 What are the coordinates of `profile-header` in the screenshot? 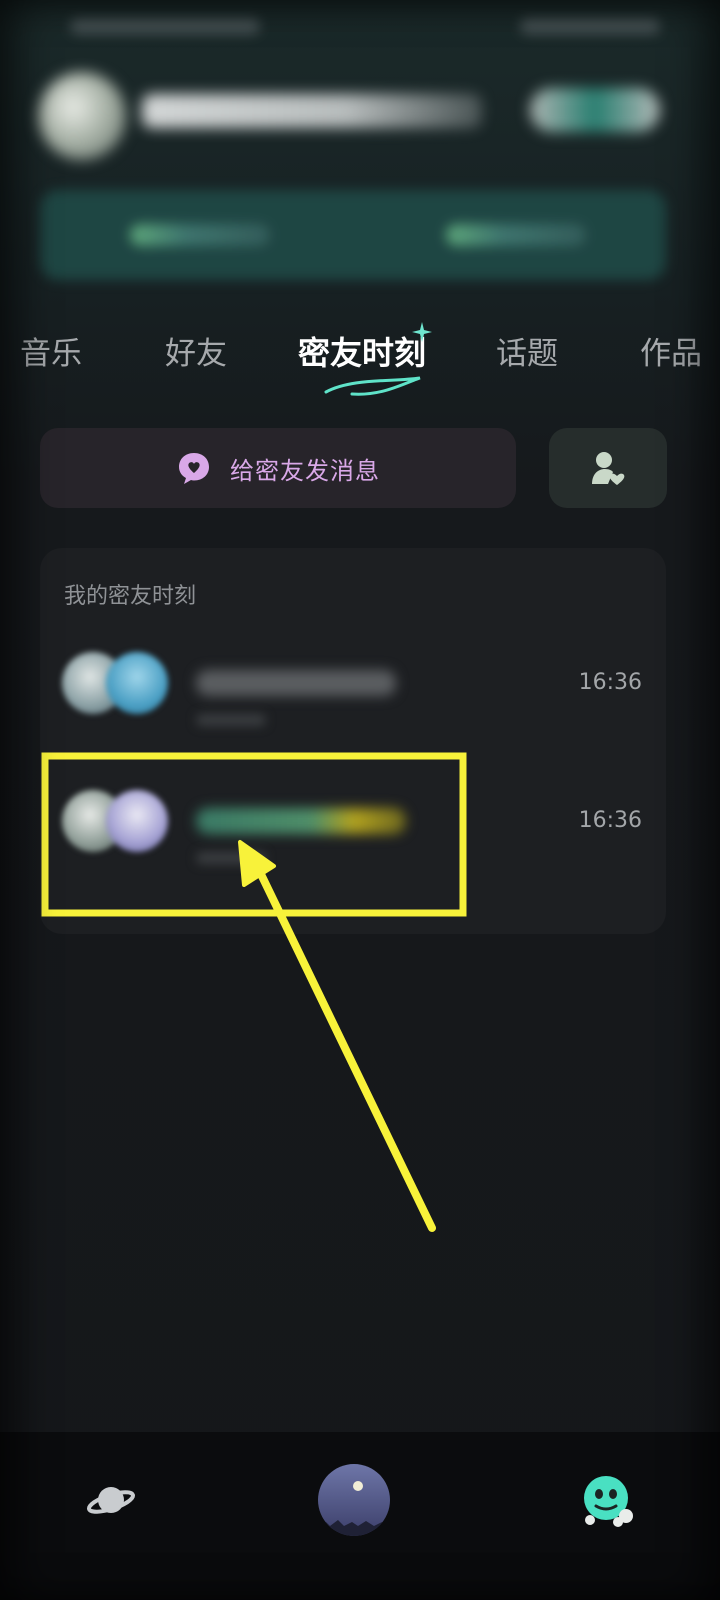 It's located at (360, 114).